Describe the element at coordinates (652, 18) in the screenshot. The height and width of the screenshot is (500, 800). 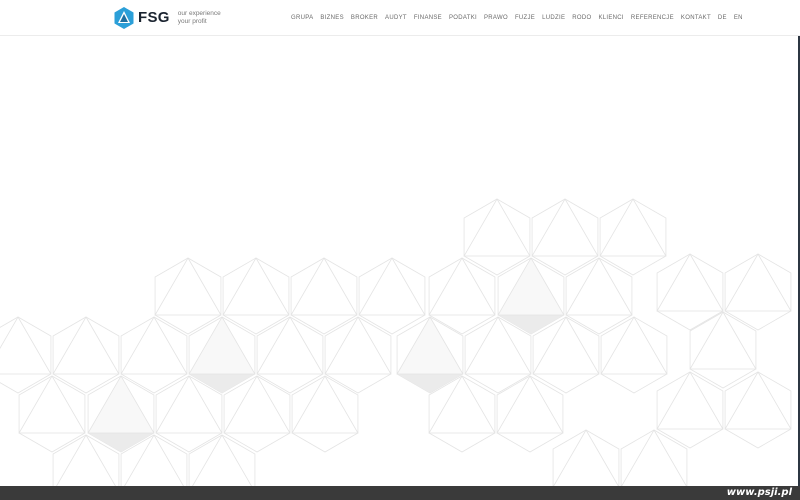
I see `nav-item-referencje: REFERENCJE` at that location.